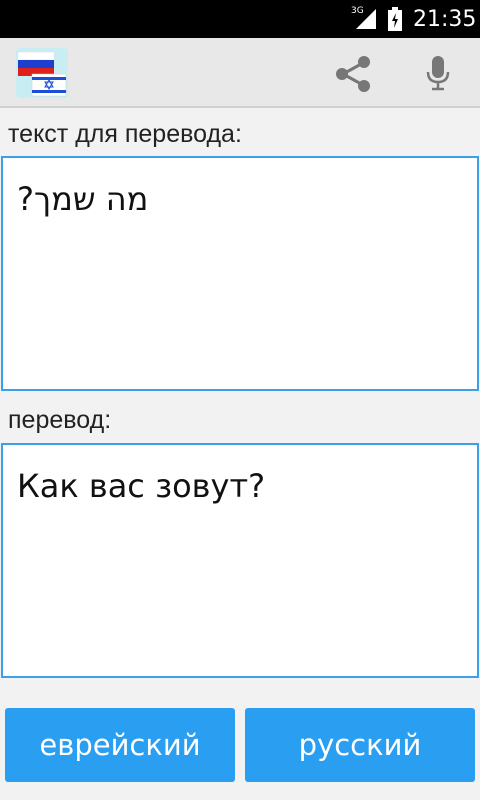 This screenshot has height=800, width=480. I want to click on microphone-icon, so click(438, 73).